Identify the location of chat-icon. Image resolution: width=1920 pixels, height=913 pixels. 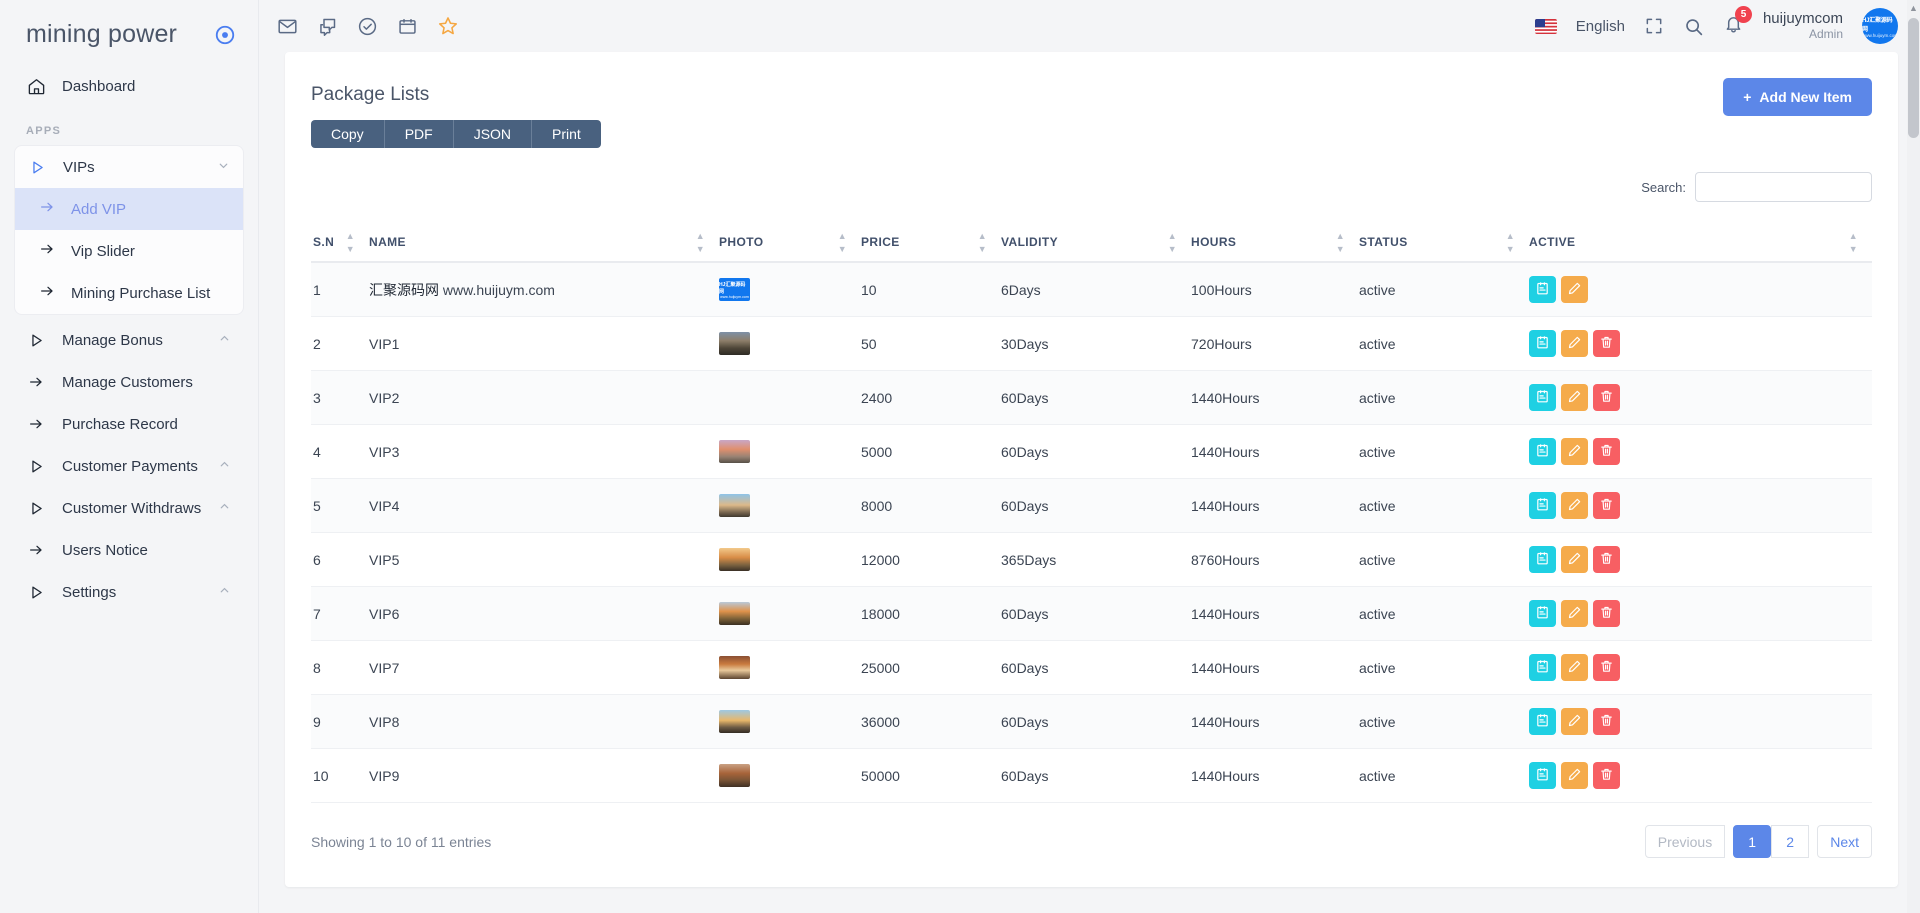
(327, 26).